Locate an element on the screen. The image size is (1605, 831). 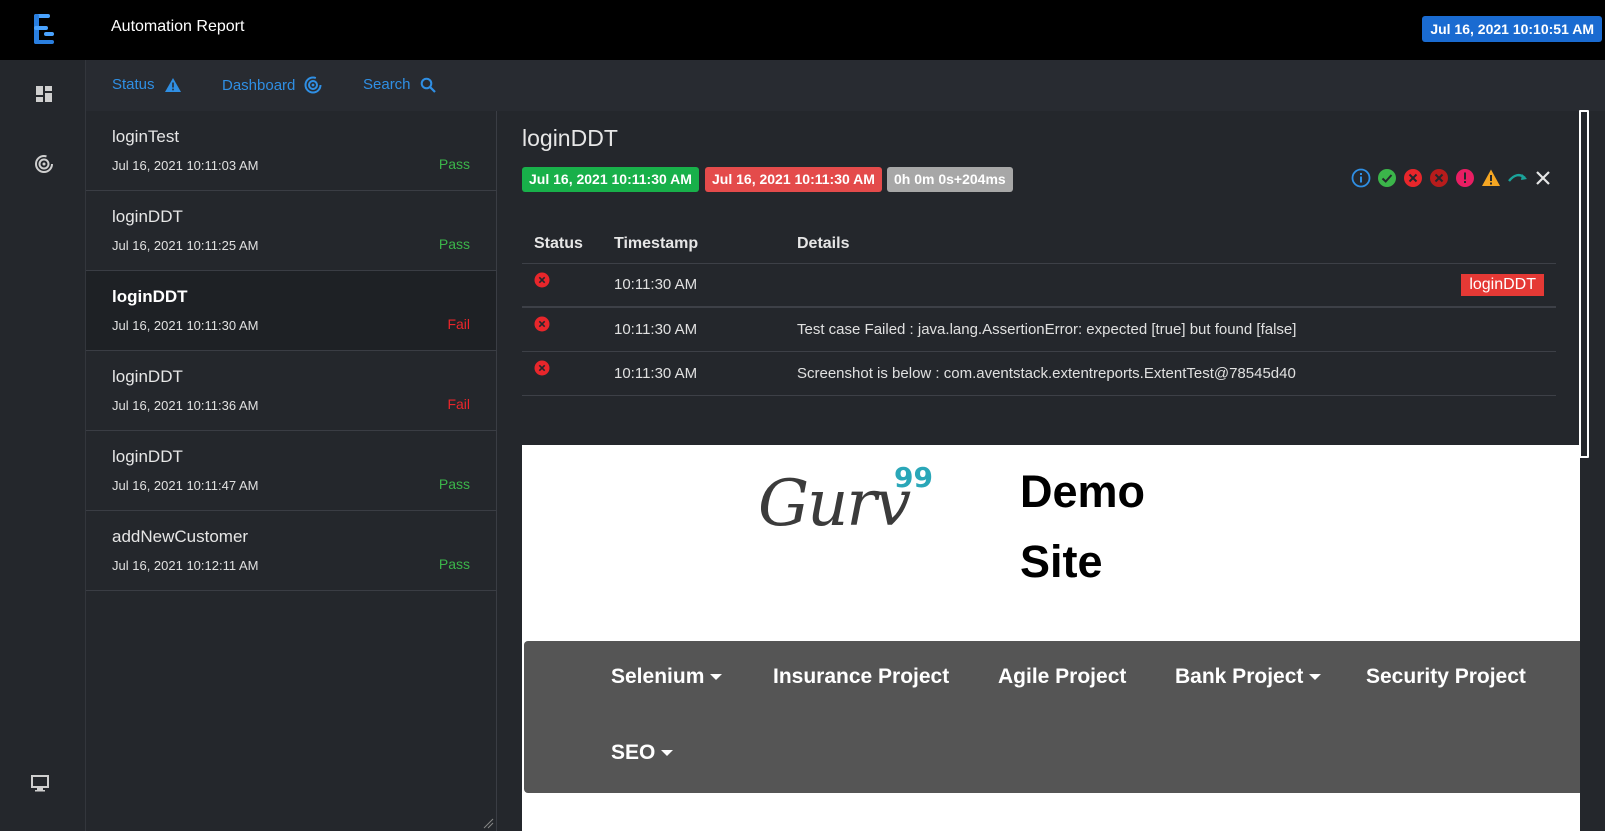
warning-icon is located at coordinates (1491, 178).